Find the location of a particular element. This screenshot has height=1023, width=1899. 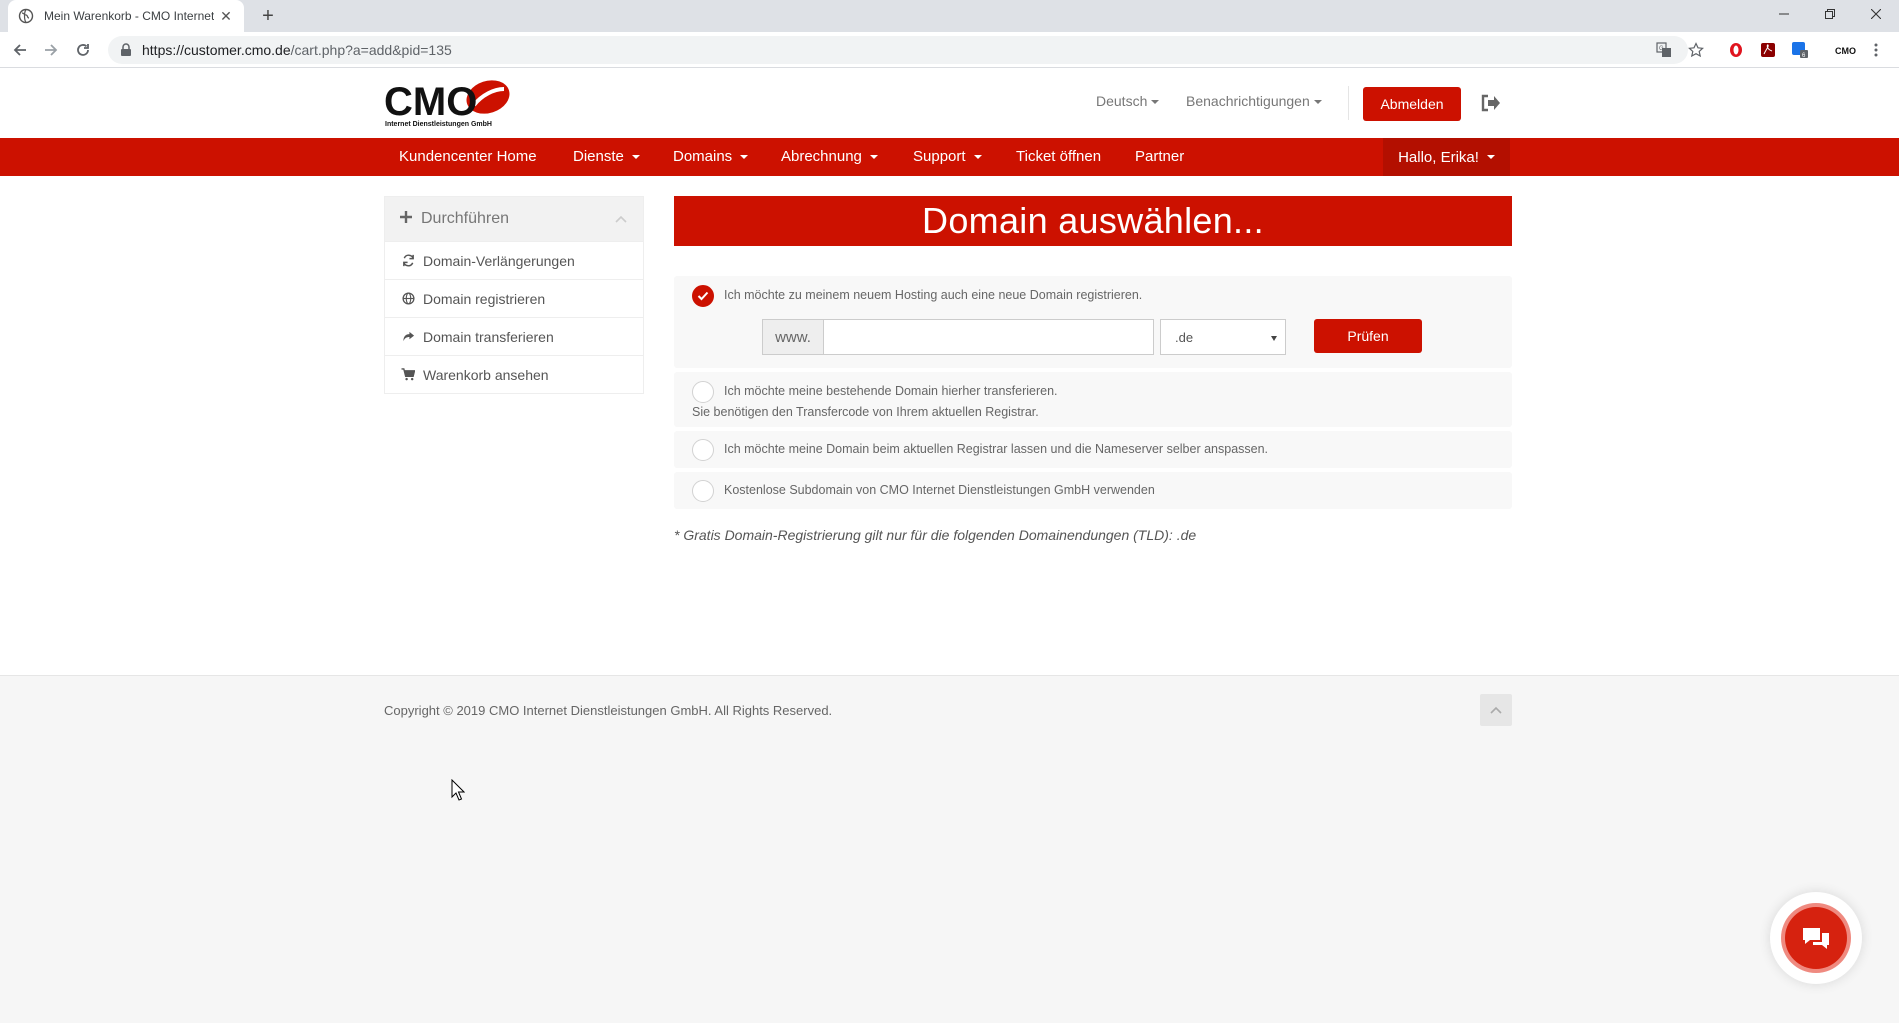

tld-select: .de is located at coordinates (1223, 337).